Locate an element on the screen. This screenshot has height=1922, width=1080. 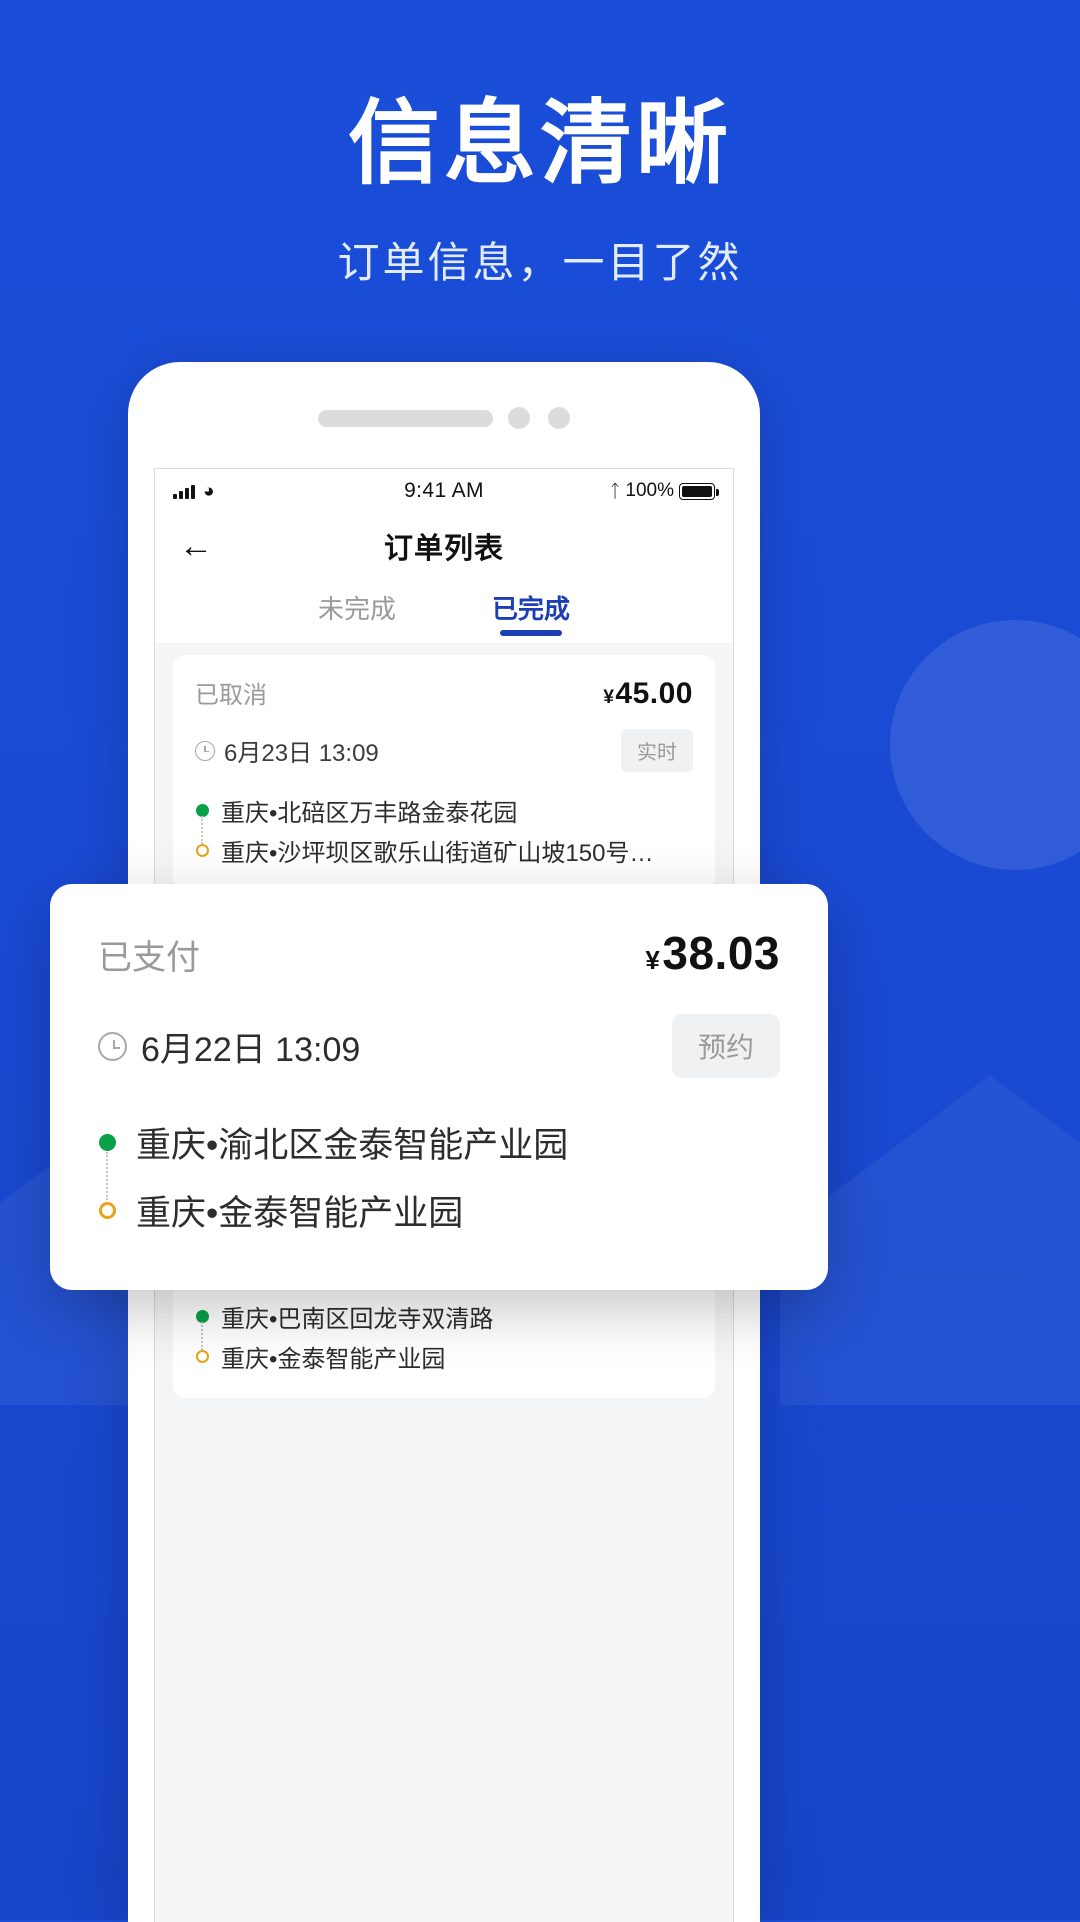
decorative-circle is located at coordinates (985, 745).